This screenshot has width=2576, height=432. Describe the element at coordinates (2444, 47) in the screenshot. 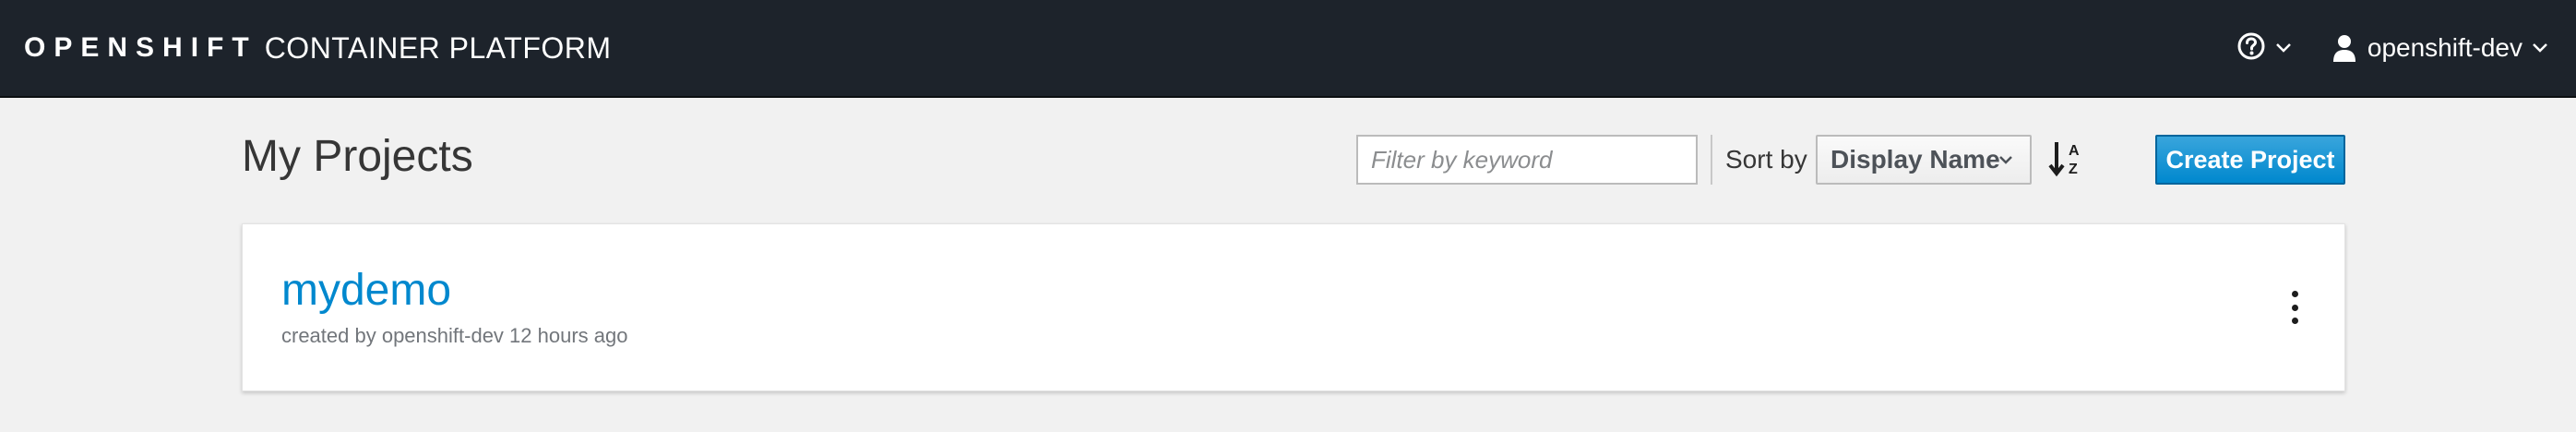

I see `username-label: openshift-dev` at that location.